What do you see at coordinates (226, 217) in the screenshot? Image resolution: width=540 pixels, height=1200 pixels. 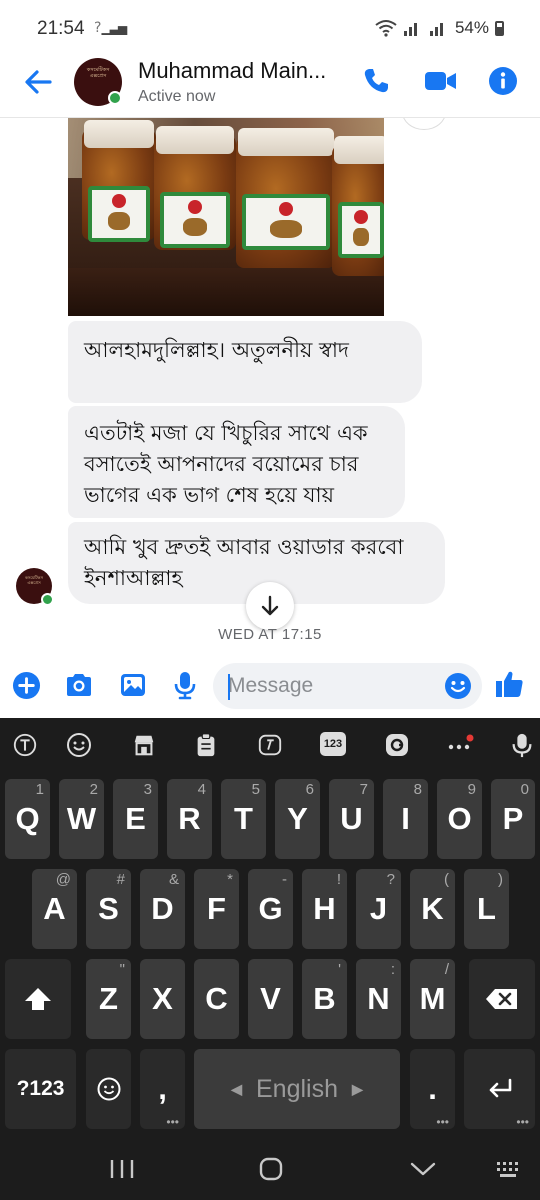 I see `shared-photo` at bounding box center [226, 217].